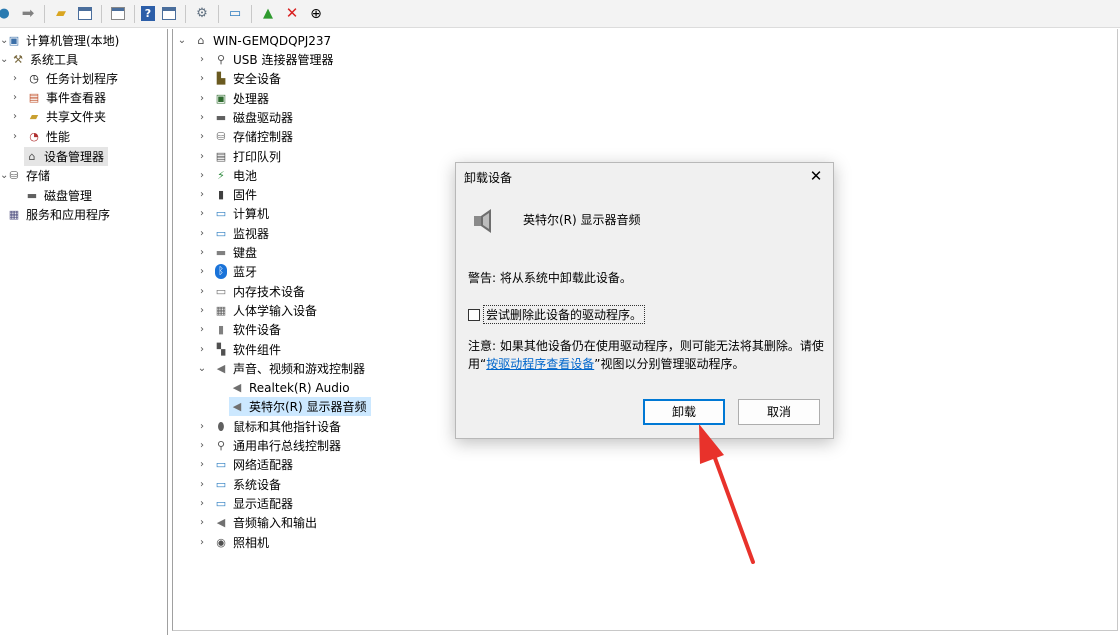  I want to click on category-label: 声音、视频和游戏控制器, so click(299, 368).